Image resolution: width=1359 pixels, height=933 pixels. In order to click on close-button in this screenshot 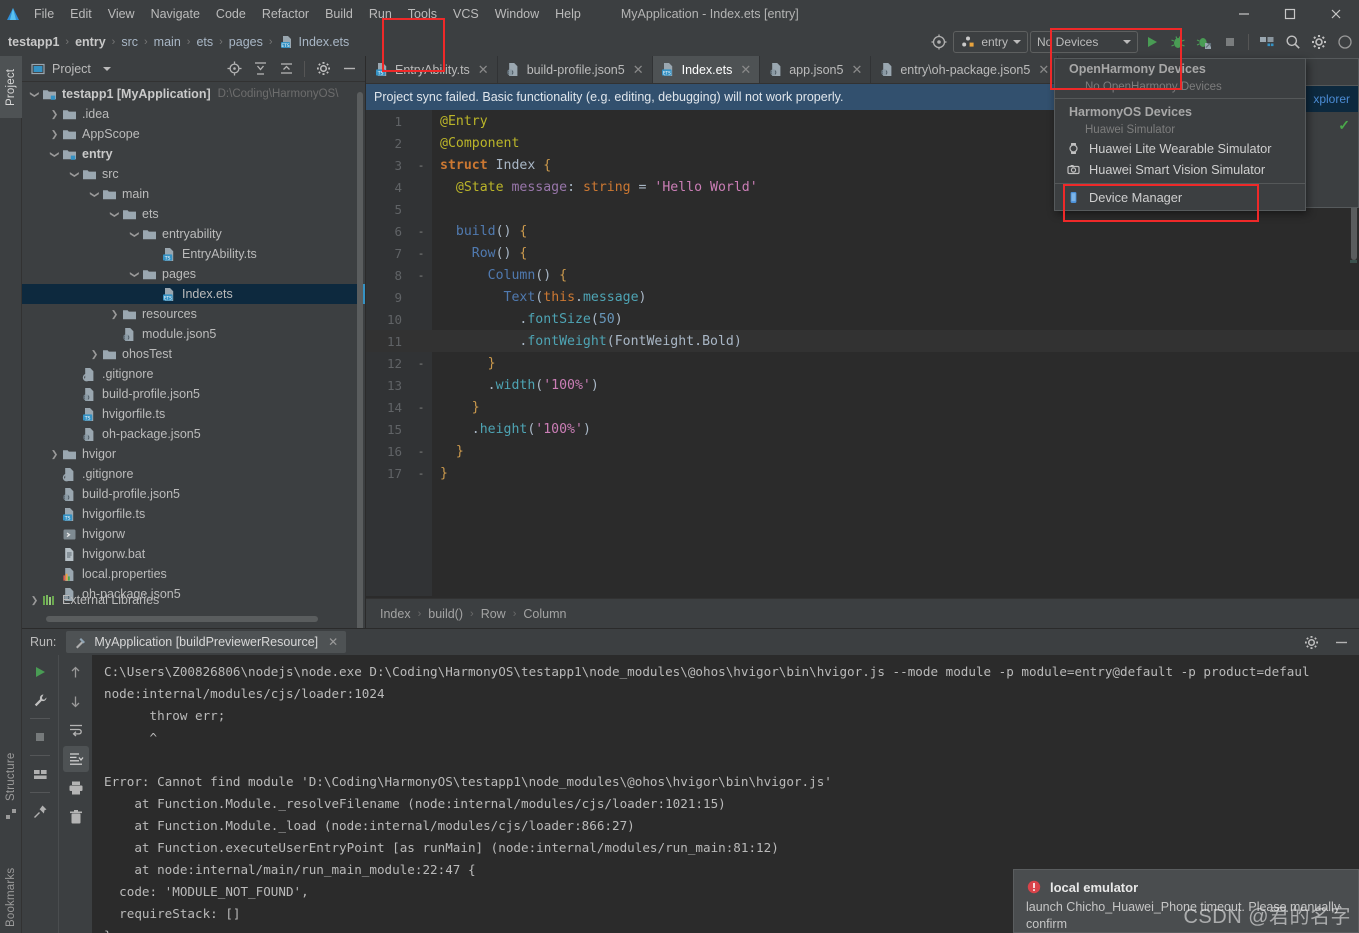, I will do `click(1336, 14)`.